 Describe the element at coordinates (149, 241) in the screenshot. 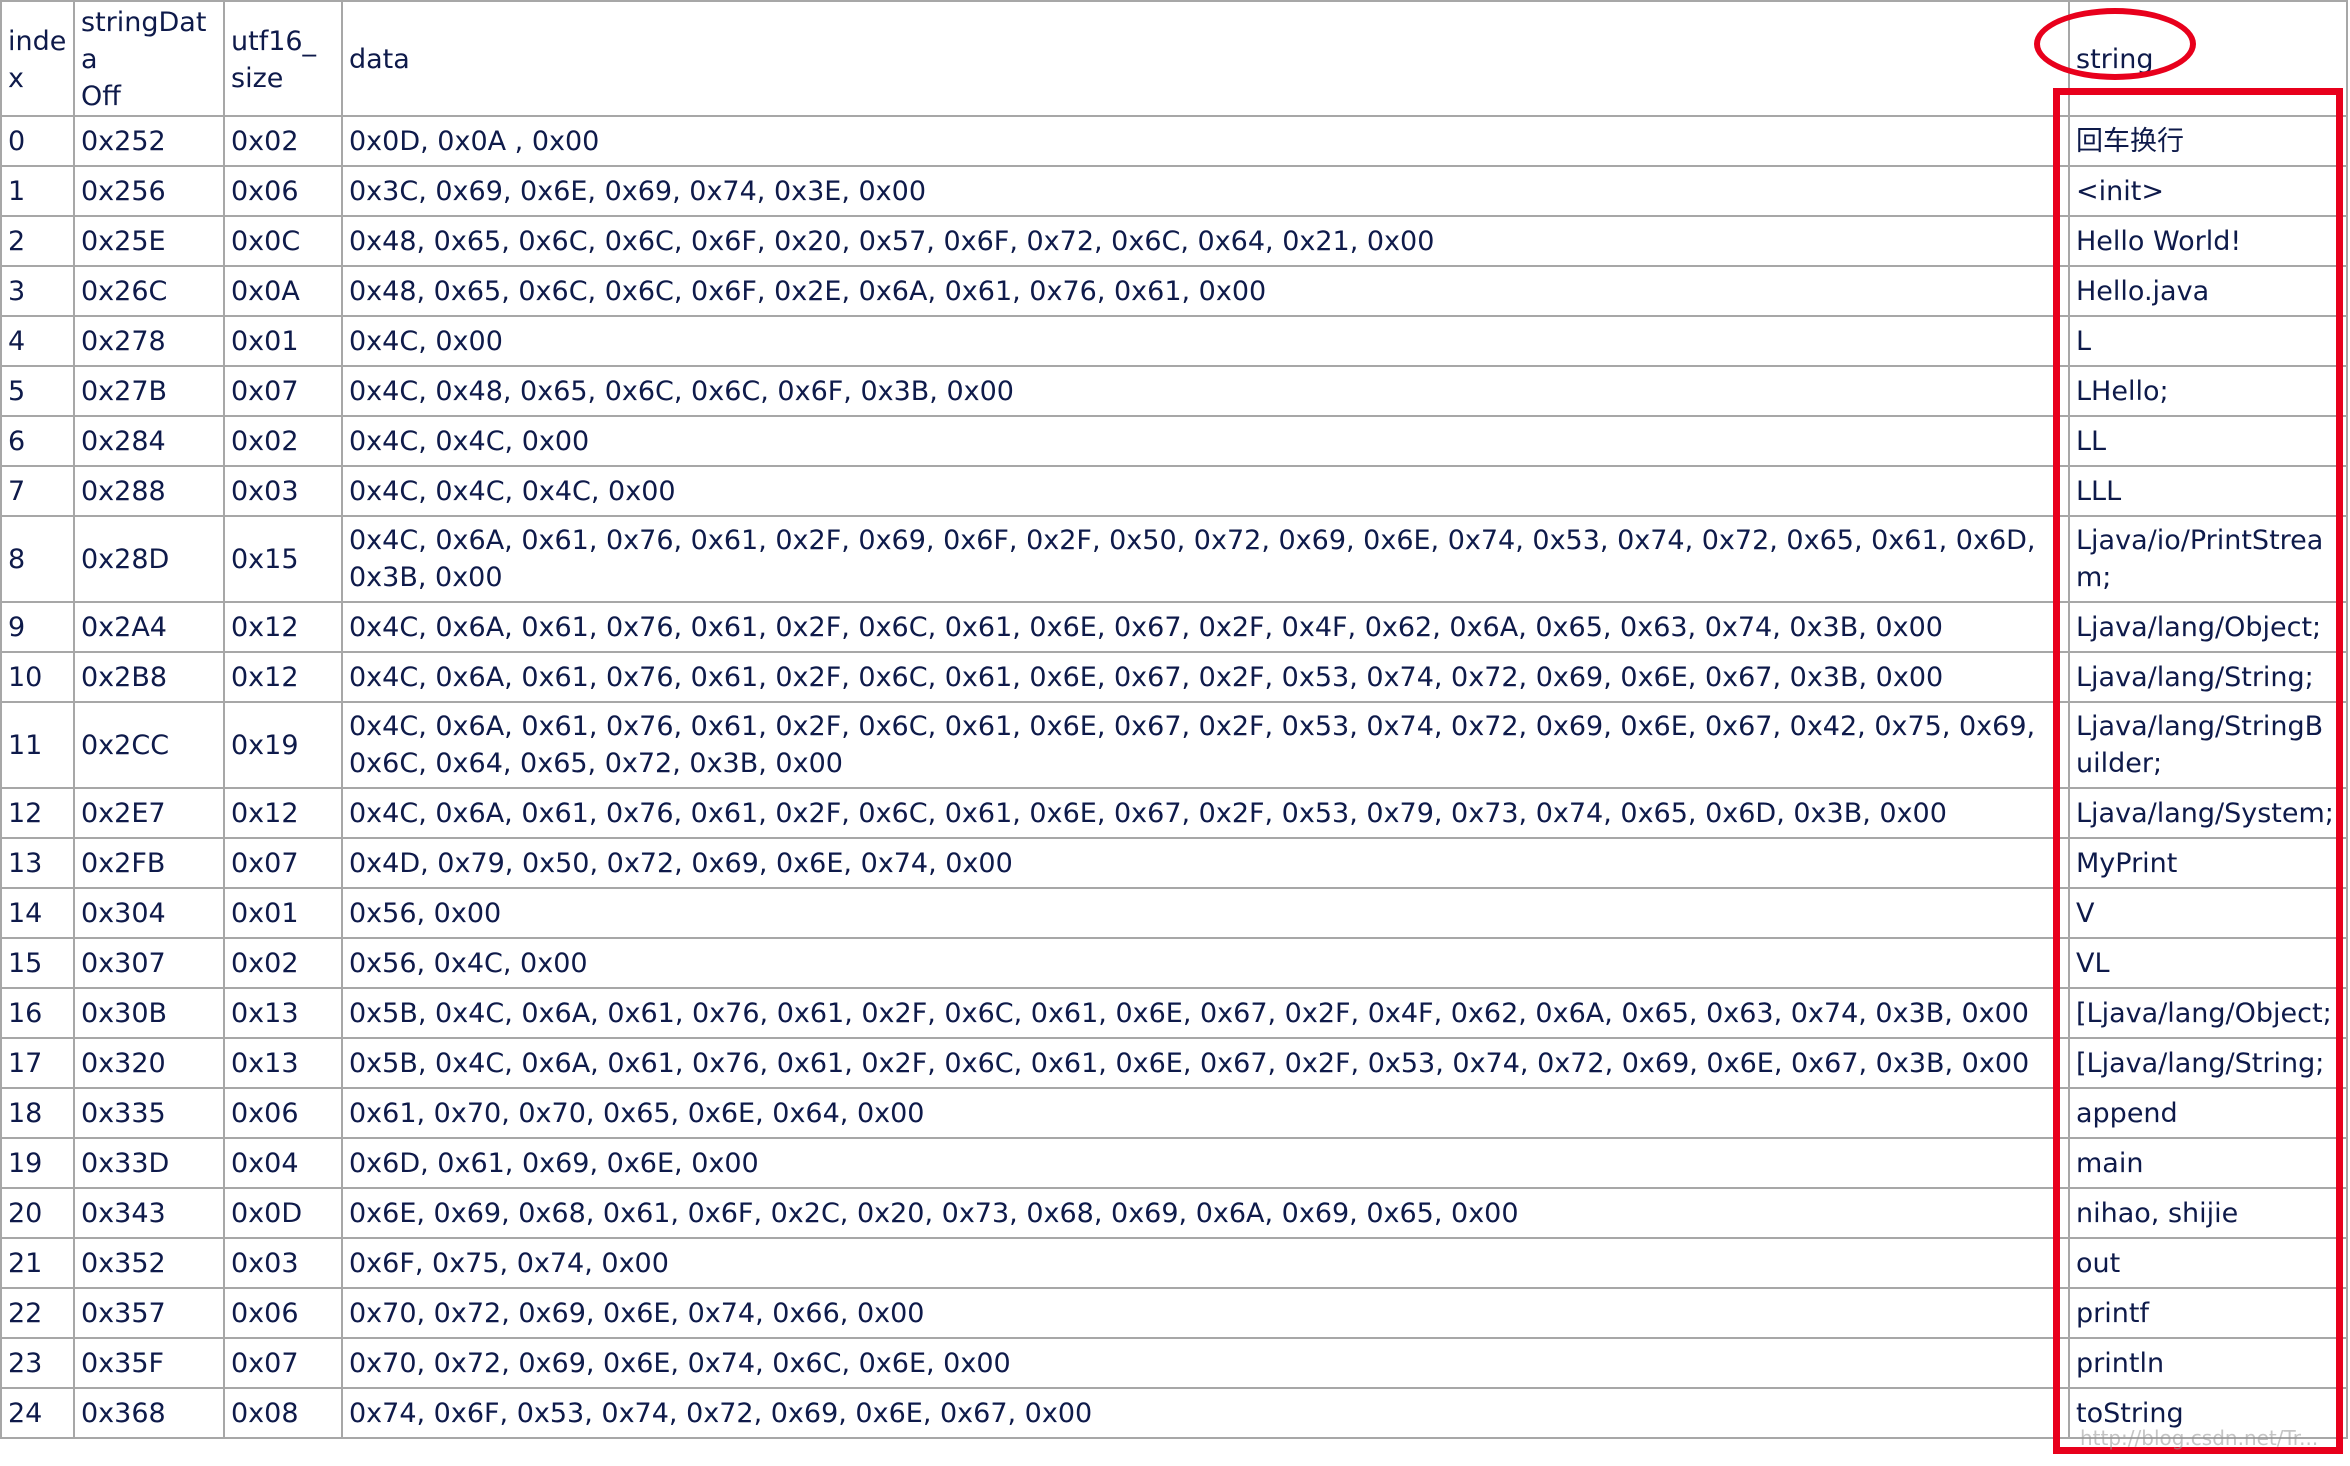

I see `cell-string-data-off: 0x25E` at that location.